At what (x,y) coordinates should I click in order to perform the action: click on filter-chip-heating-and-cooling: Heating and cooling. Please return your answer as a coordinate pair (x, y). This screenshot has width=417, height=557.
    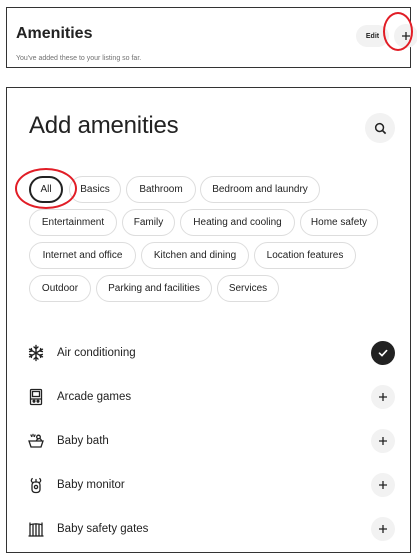
    Looking at the image, I should click on (237, 222).